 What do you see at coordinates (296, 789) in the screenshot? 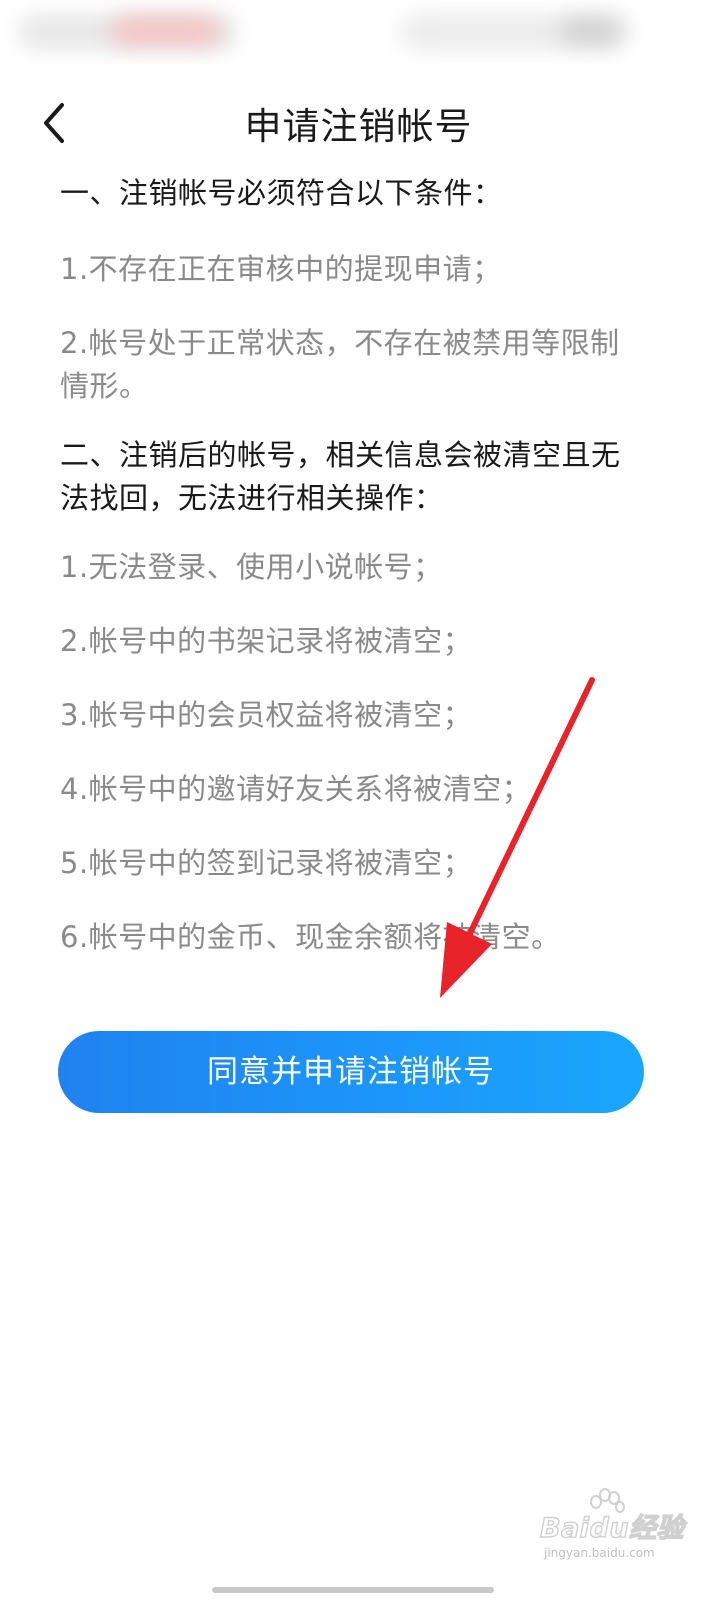
I see `consequence-item: 4.帐号中的邀请好友关系将被清空；` at bounding box center [296, 789].